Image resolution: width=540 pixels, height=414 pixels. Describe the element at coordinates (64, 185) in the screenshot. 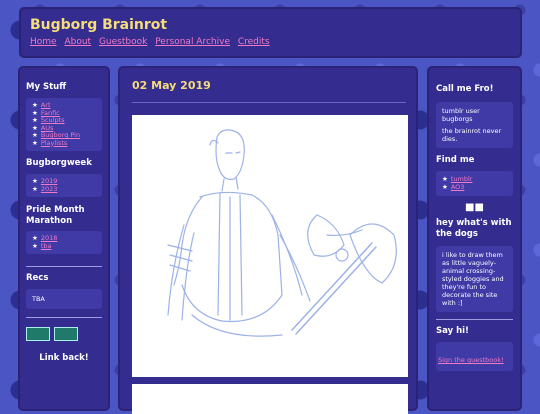

I see `bugborgweek-box: ★ 2019 ★ 2023` at that location.